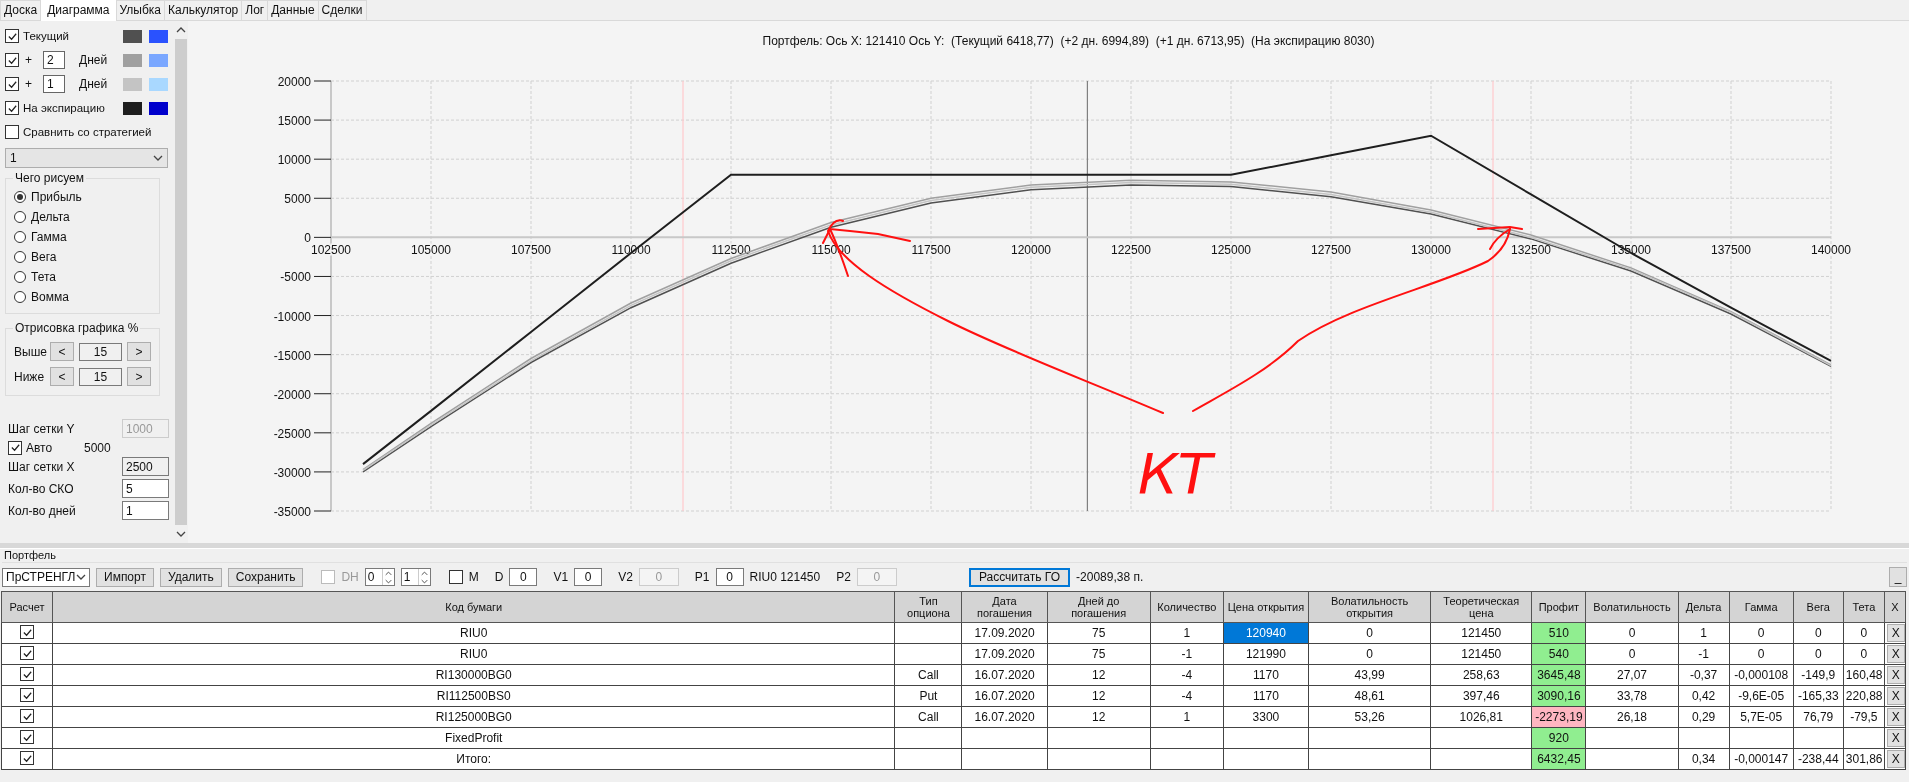 This screenshot has height=782, width=1909. I want to click on column-header: Тип опциона, so click(928, 607).